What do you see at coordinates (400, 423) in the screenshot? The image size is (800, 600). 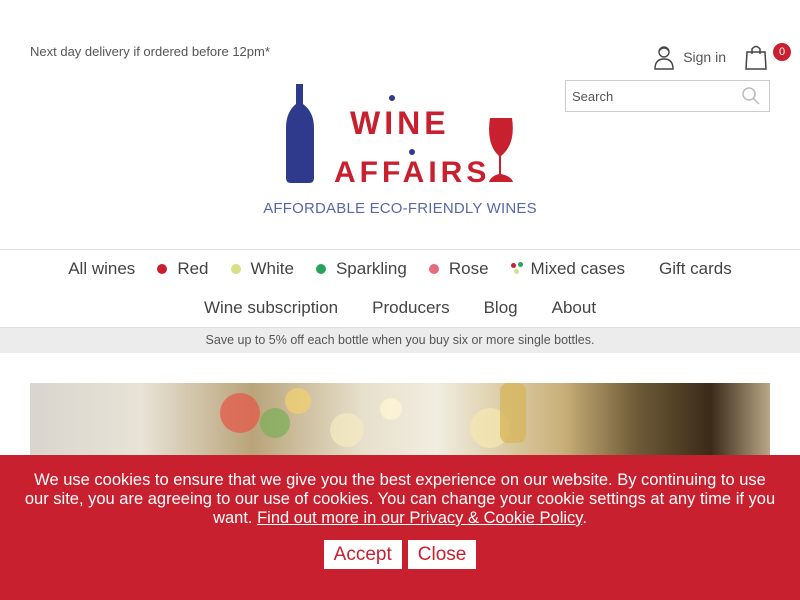 I see `hero-image` at bounding box center [400, 423].